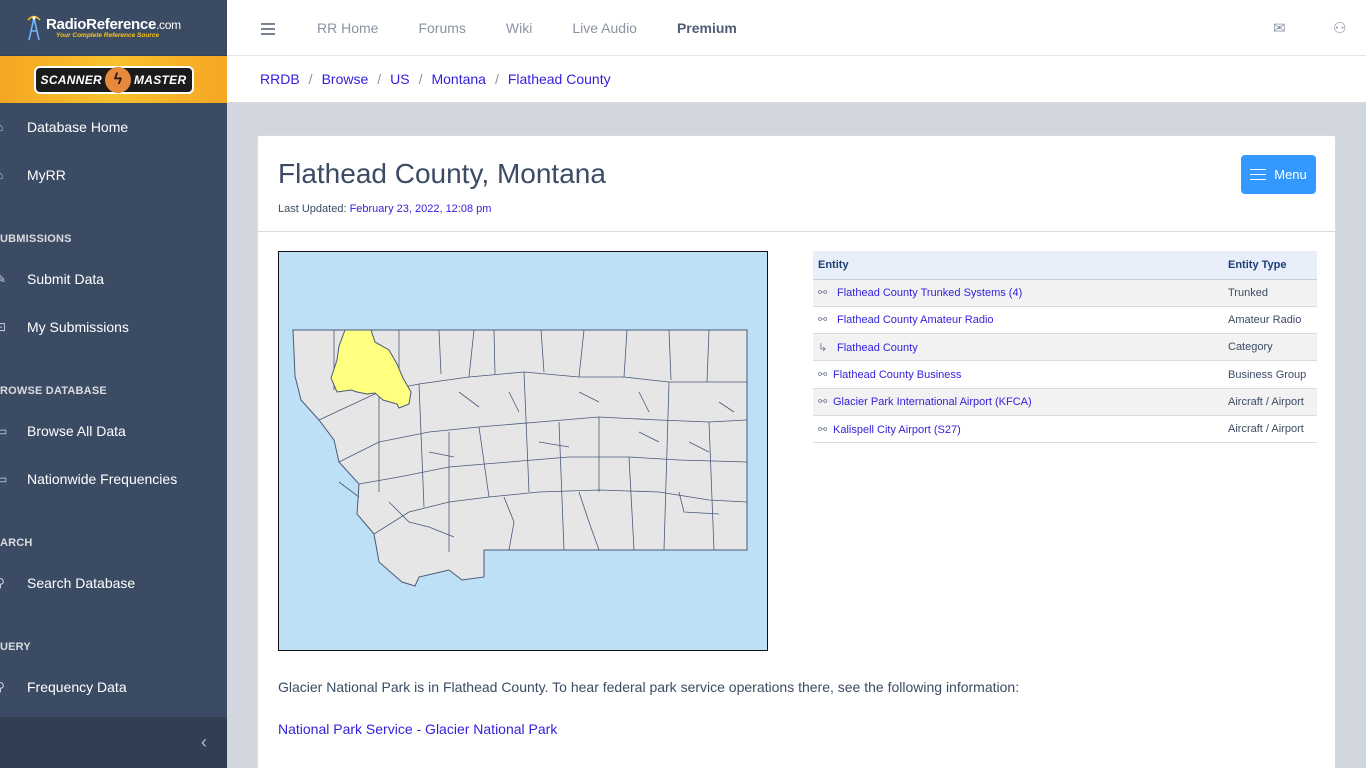 This screenshot has height=768, width=1366. I want to click on sidebar-item-label: Browse All Data, so click(76, 431).